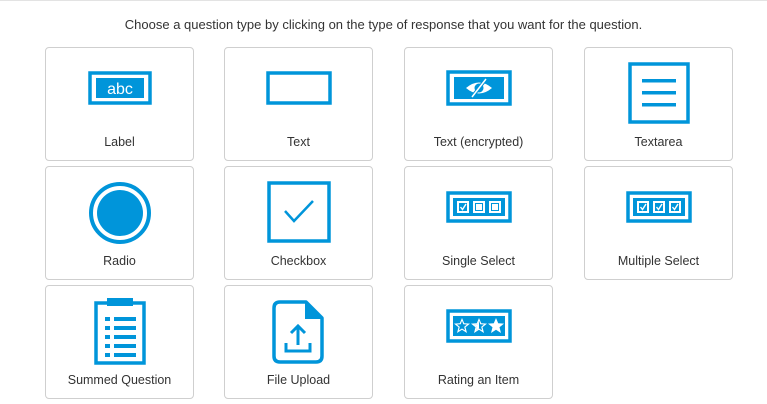  Describe the element at coordinates (478, 207) in the screenshot. I see `single-select-icon` at that location.